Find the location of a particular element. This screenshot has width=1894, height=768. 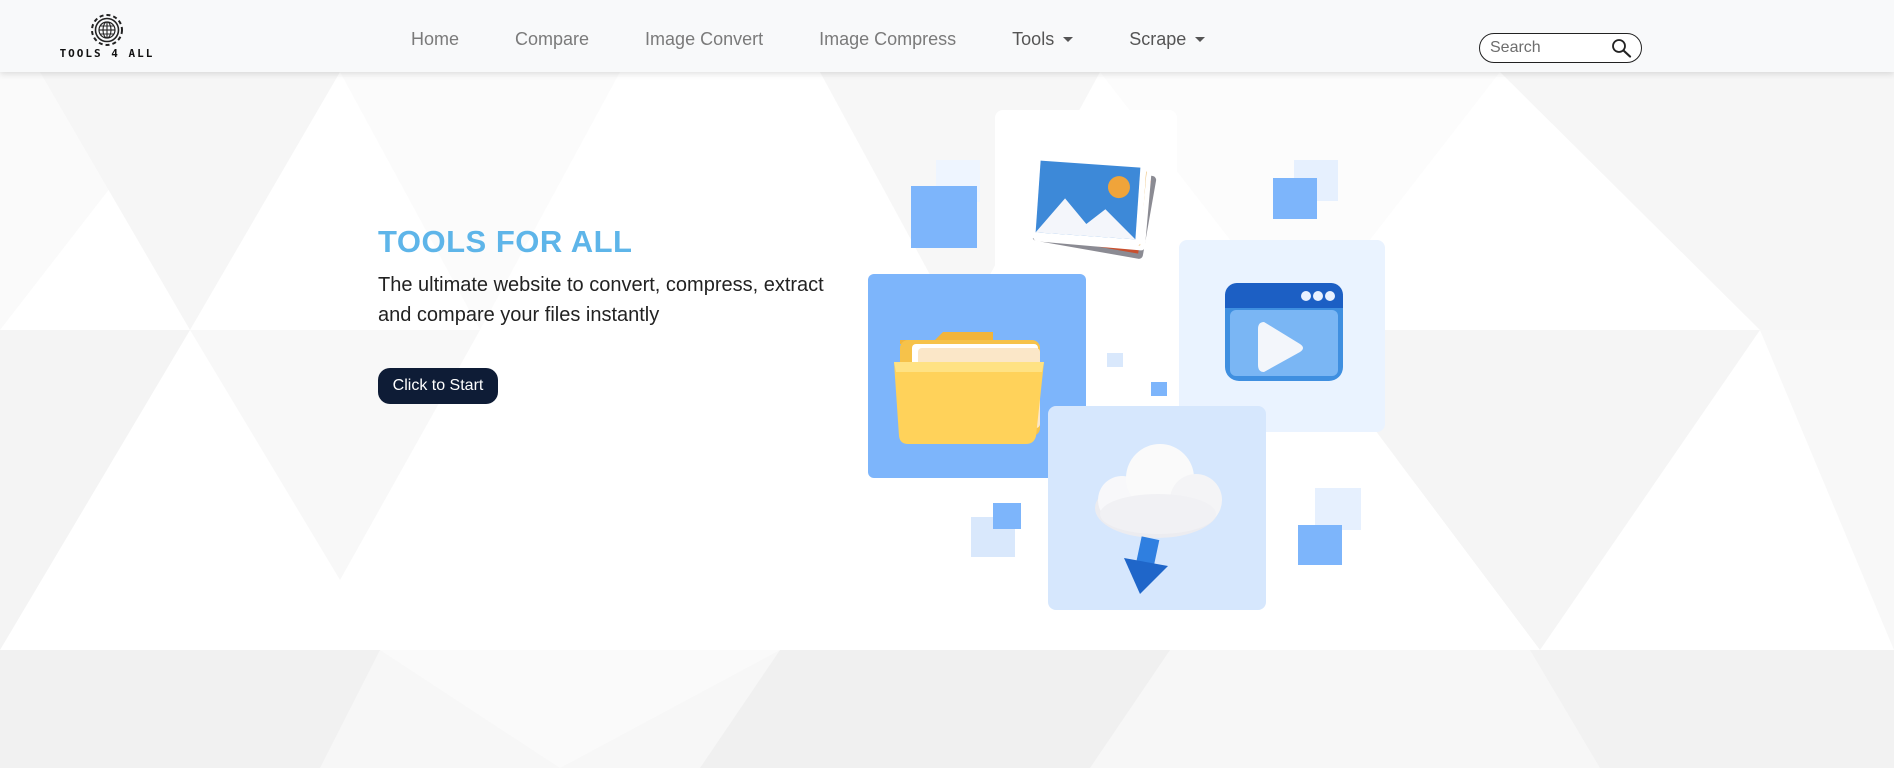

video-player-icon is located at coordinates (1284, 332).